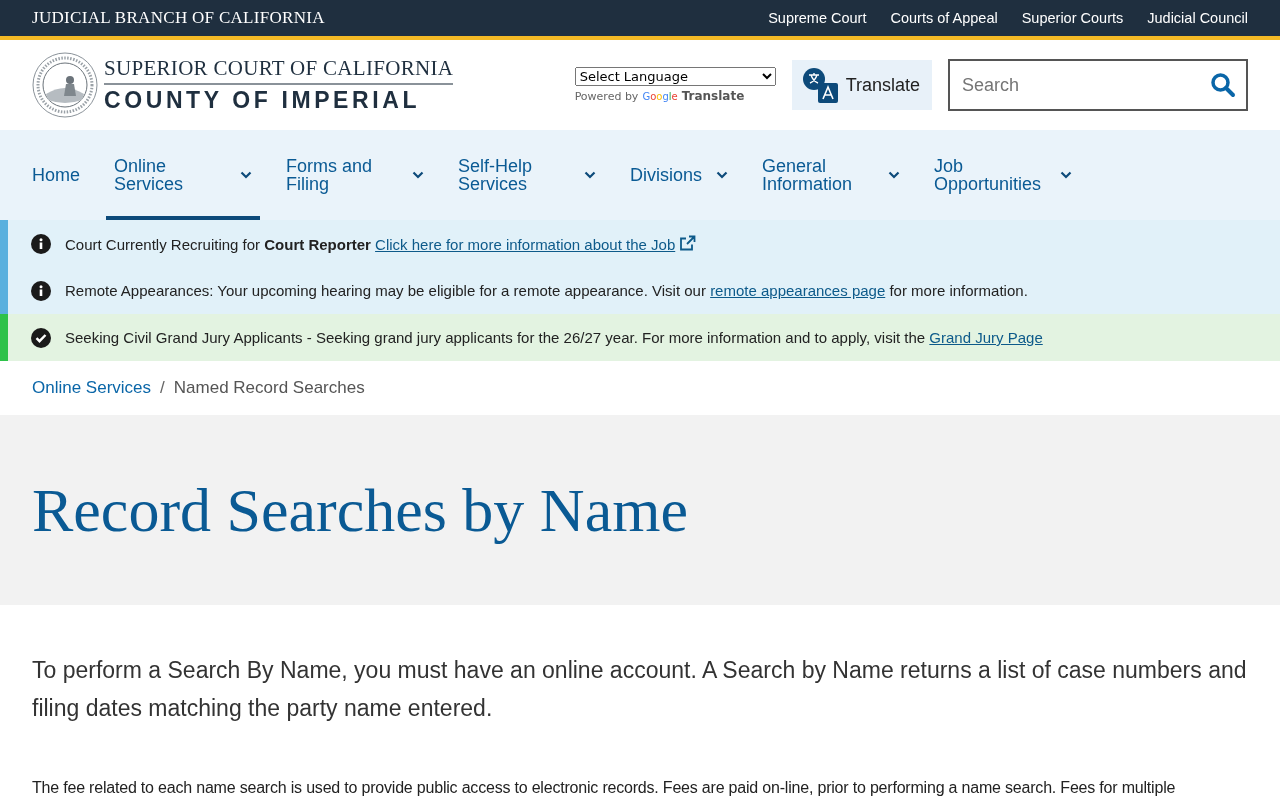 The width and height of the screenshot is (1280, 800). Describe the element at coordinates (546, 290) in the screenshot. I see `alert-message: Remote Appearances: Your upcoming hearing may be eligible for a remote appearance. Visit our remote appearances page for more information.` at that location.